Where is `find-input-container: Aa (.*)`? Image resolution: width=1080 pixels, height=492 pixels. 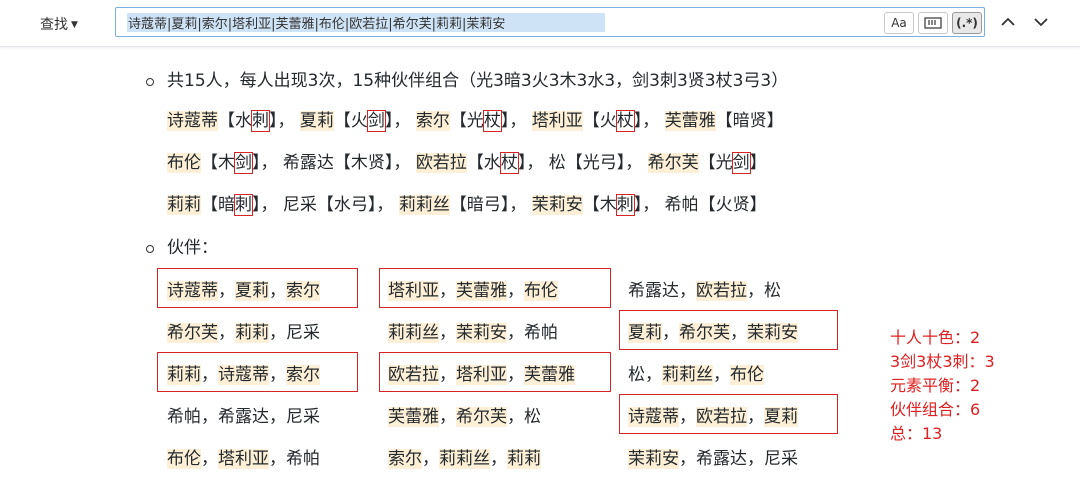
find-input-container: Aa (.*) is located at coordinates (550, 22).